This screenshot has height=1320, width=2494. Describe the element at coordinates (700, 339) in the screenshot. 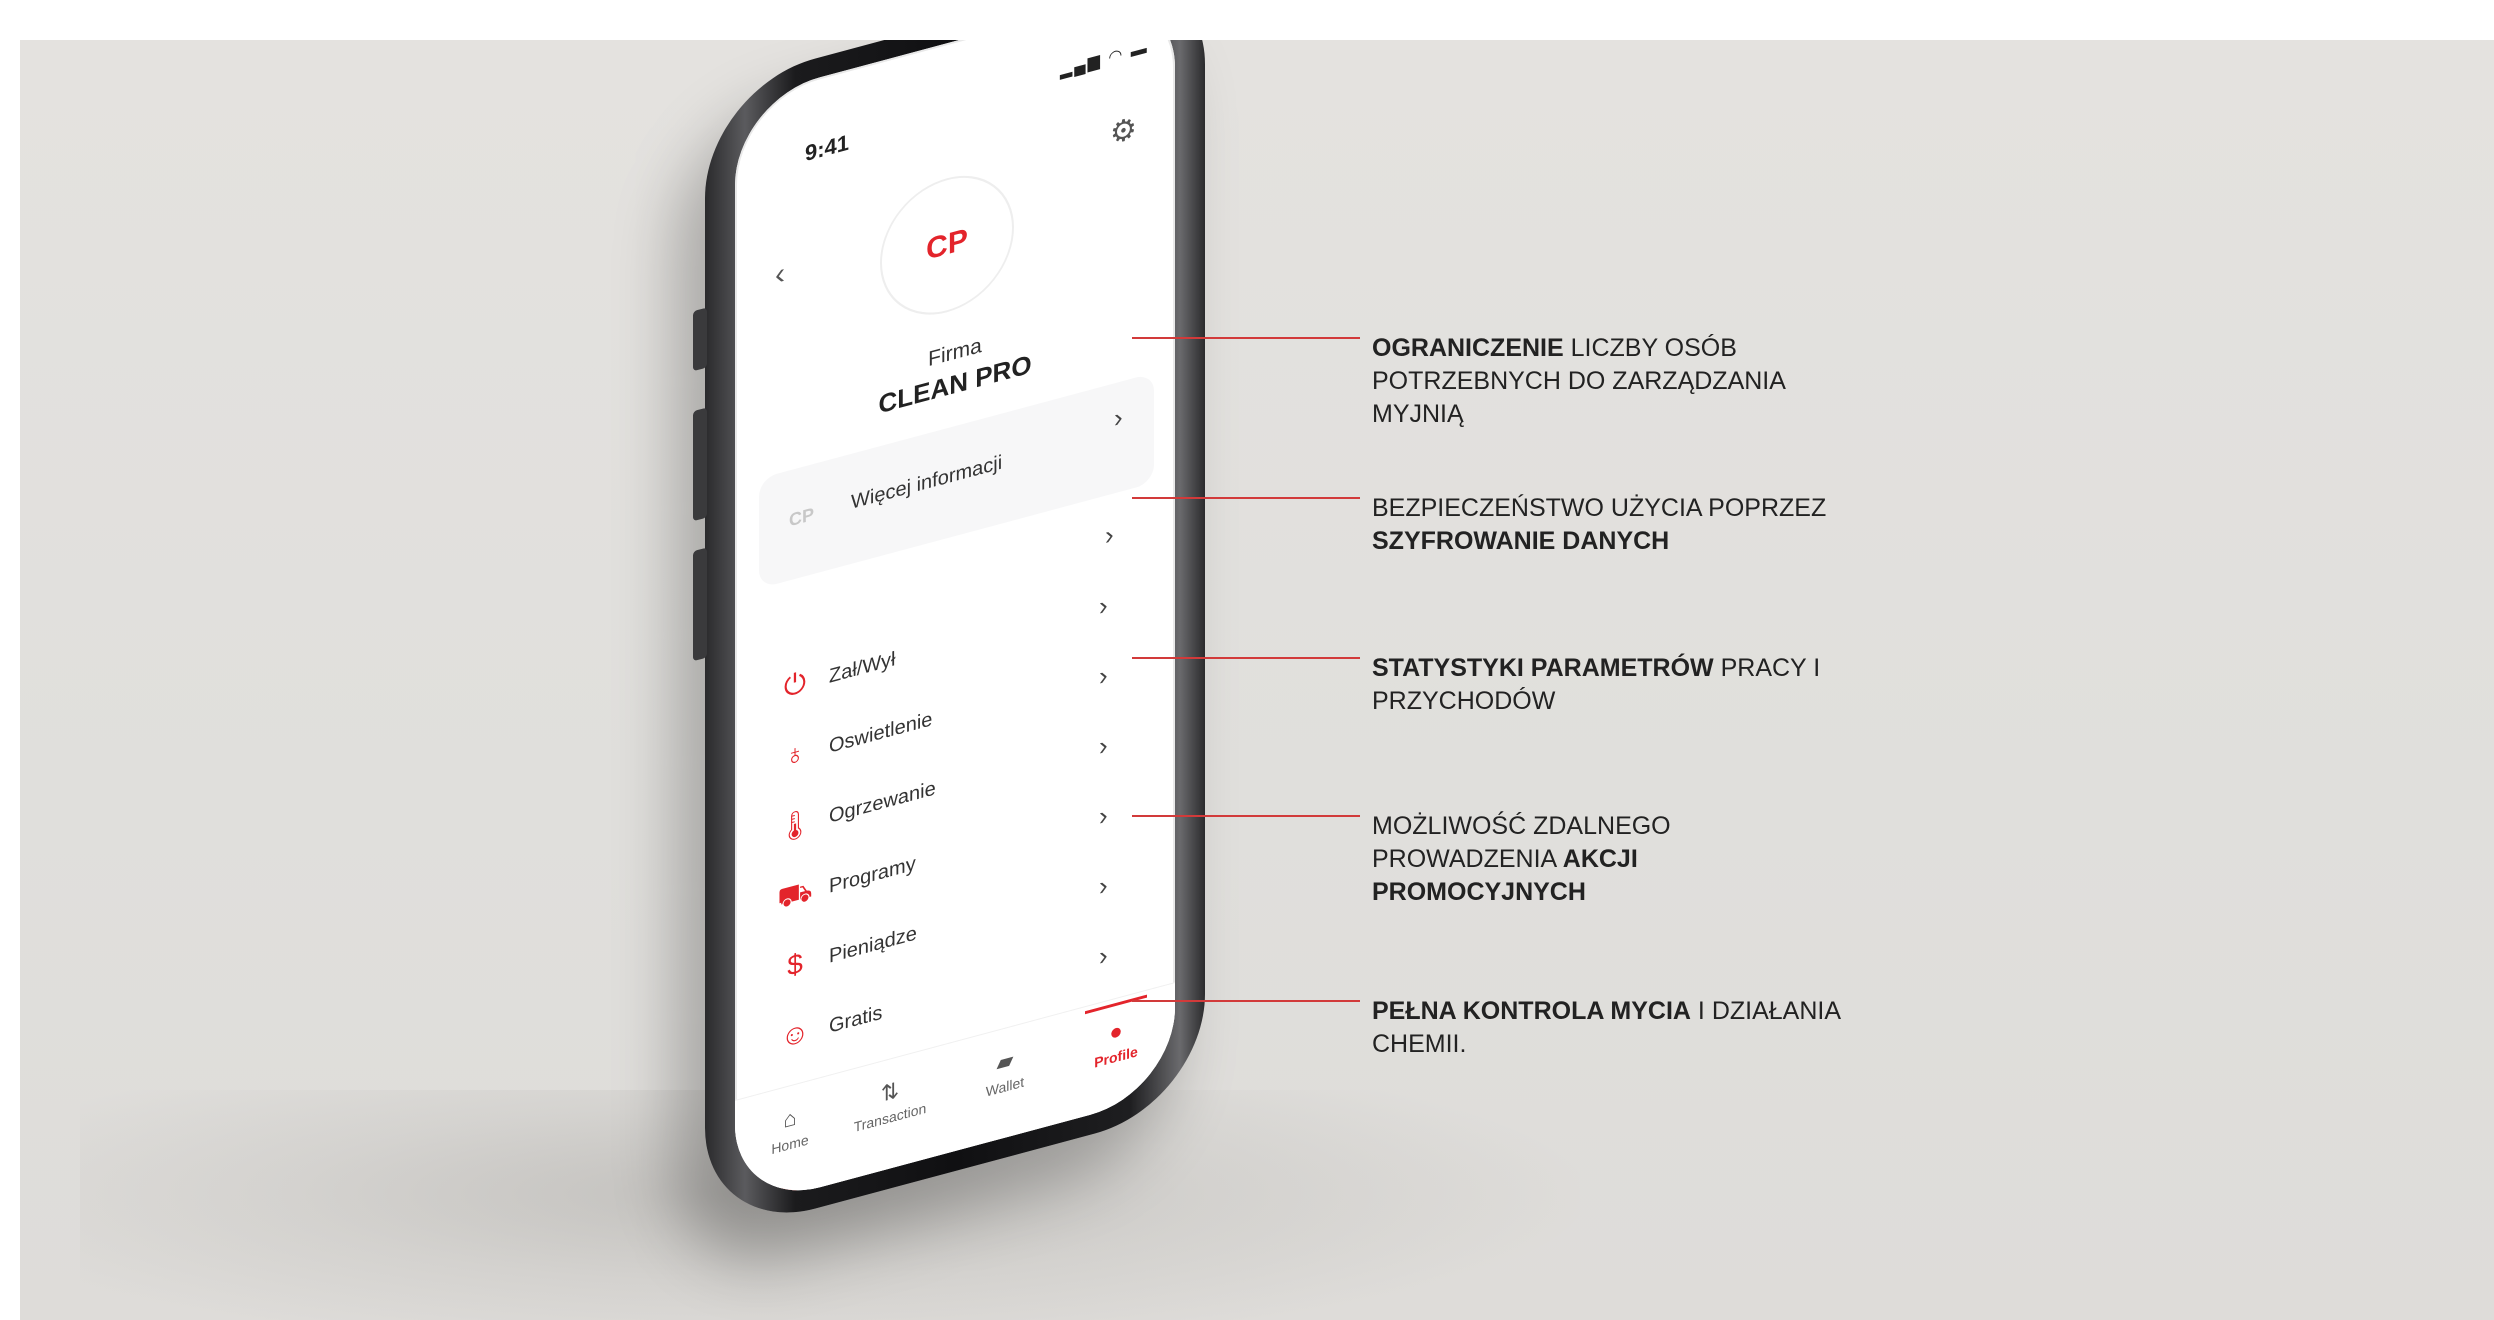

I see `mute-switch` at that location.